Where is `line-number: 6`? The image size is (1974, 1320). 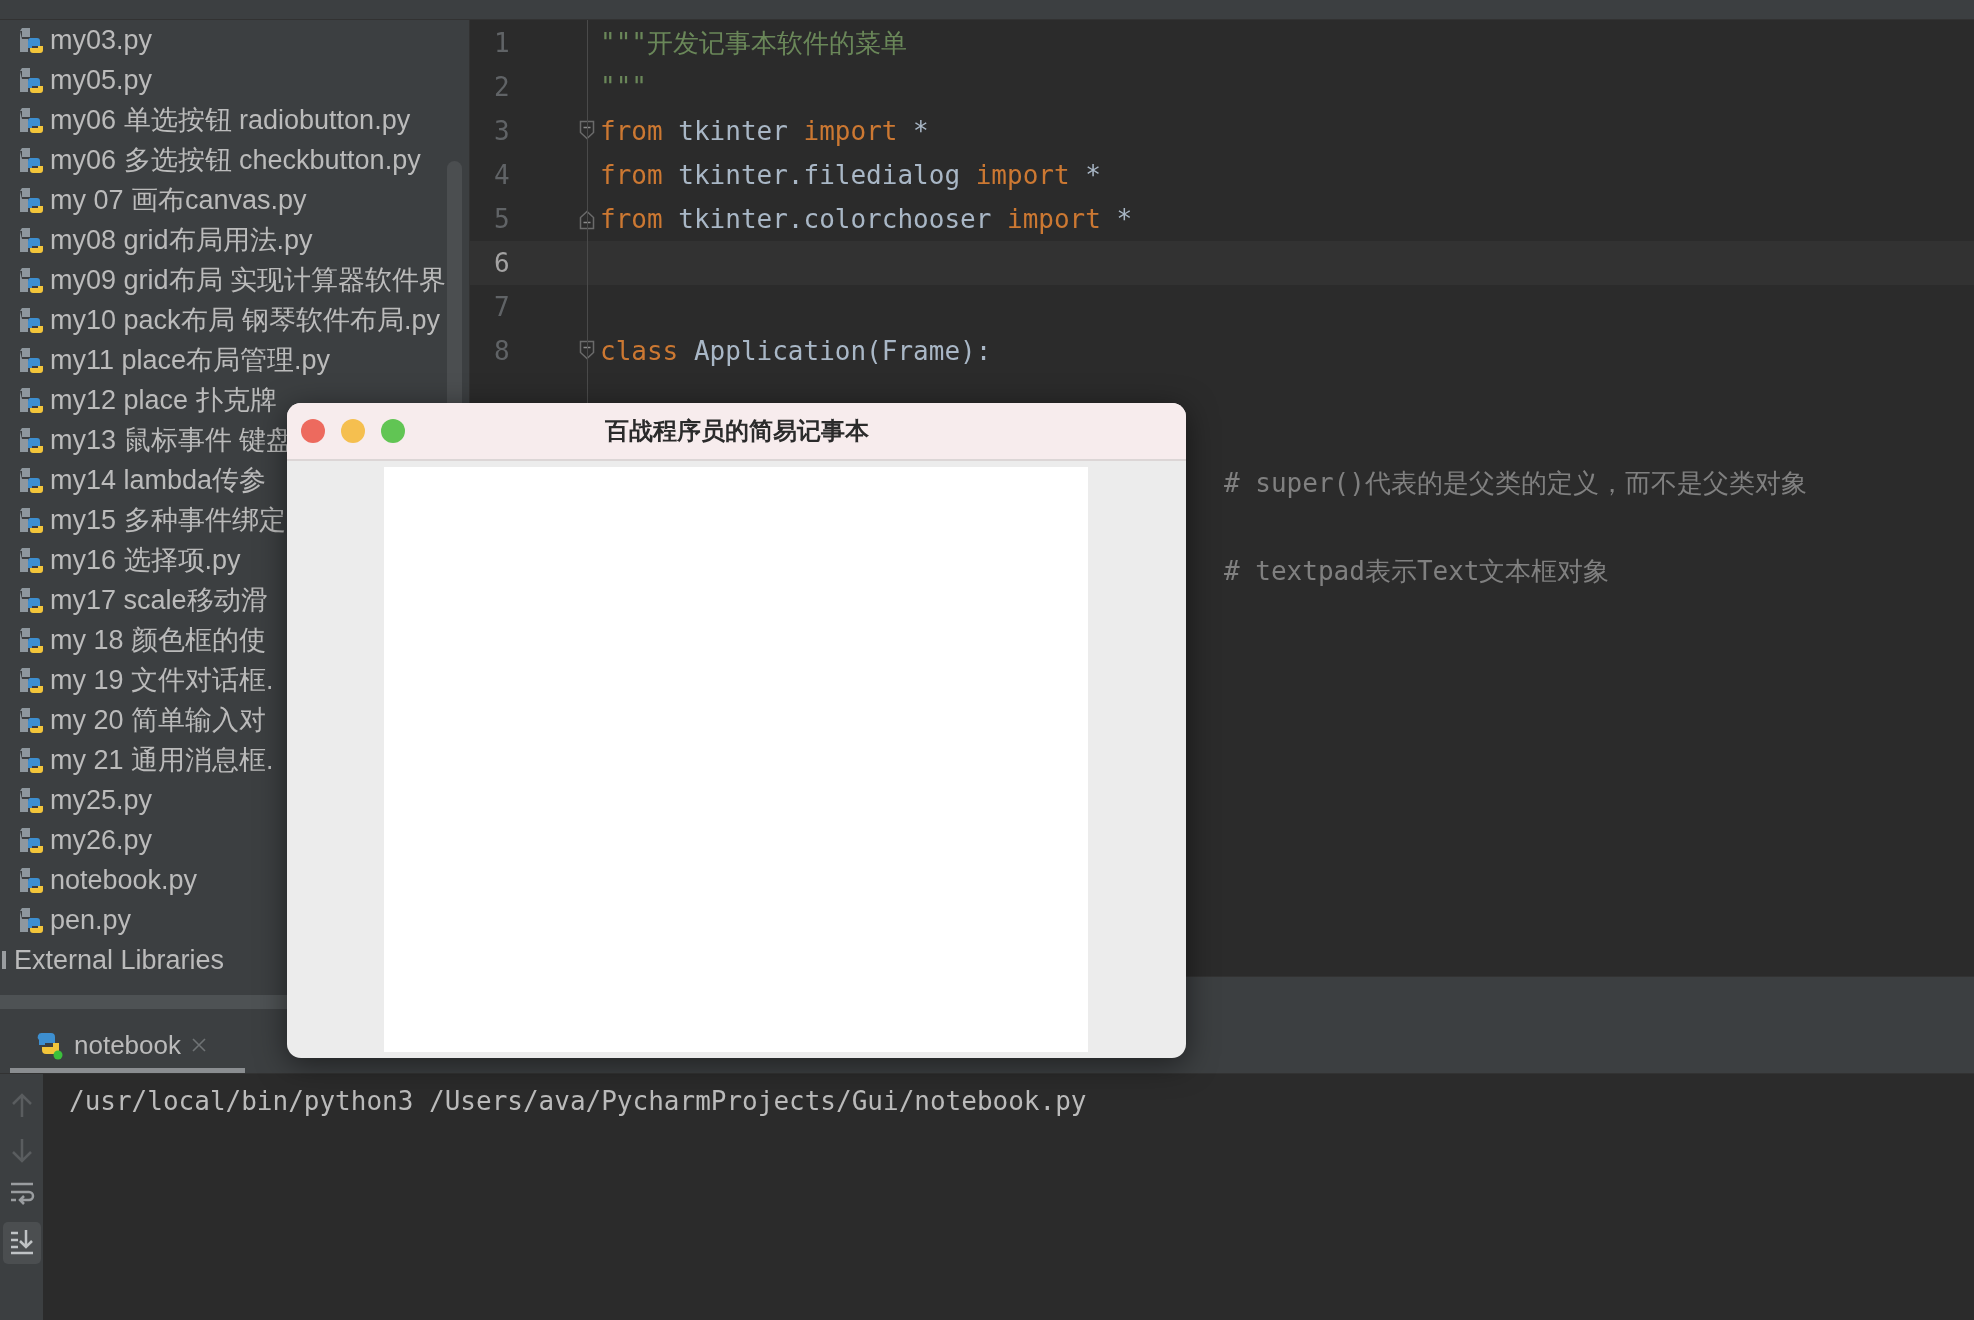 line-number: 6 is located at coordinates (502, 263).